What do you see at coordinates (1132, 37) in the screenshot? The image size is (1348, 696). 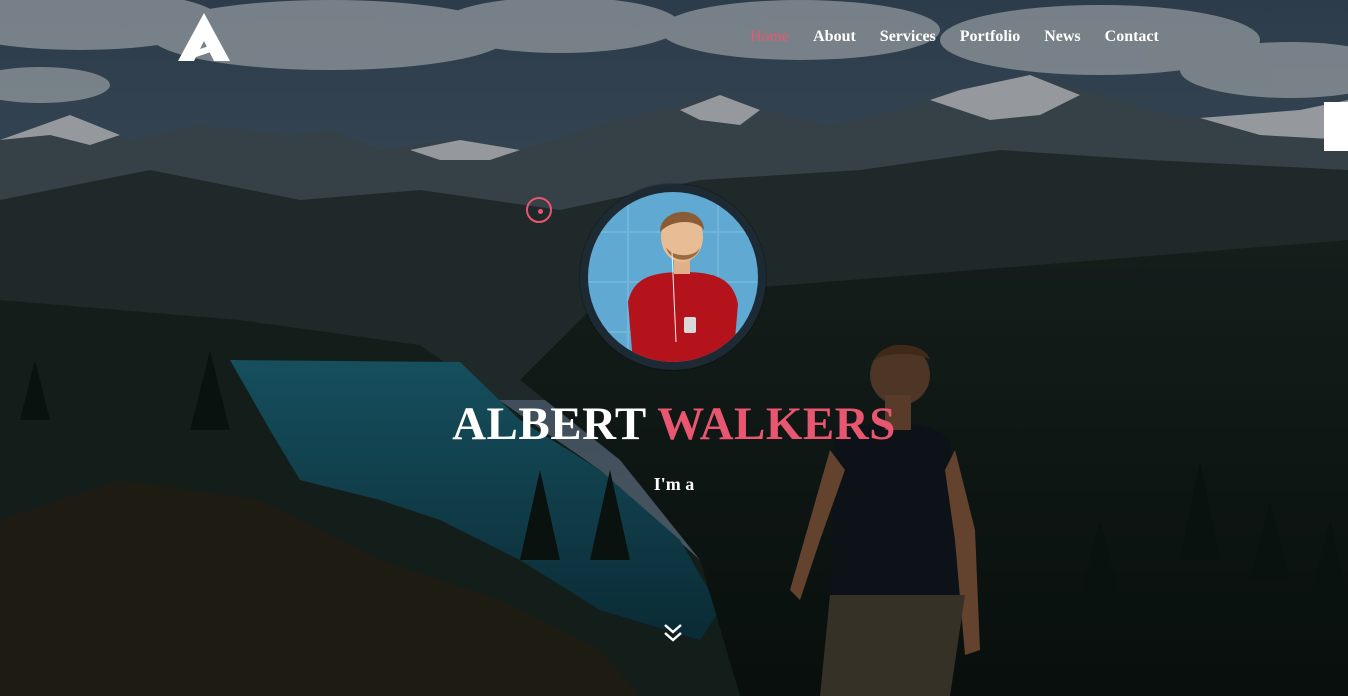 I see `nav-contact: Contact` at bounding box center [1132, 37].